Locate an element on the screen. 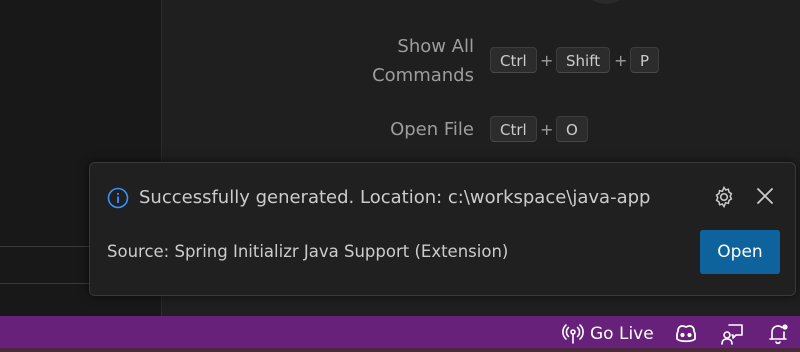  go-live-button: Go Live is located at coordinates (608, 334).